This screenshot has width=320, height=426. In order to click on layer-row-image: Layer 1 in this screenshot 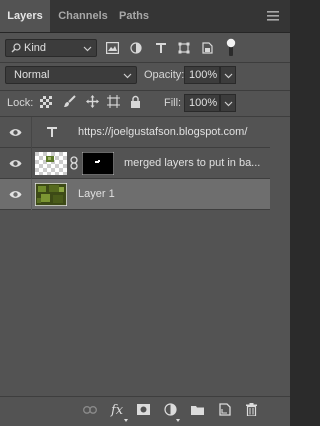, I will do `click(135, 194)`.